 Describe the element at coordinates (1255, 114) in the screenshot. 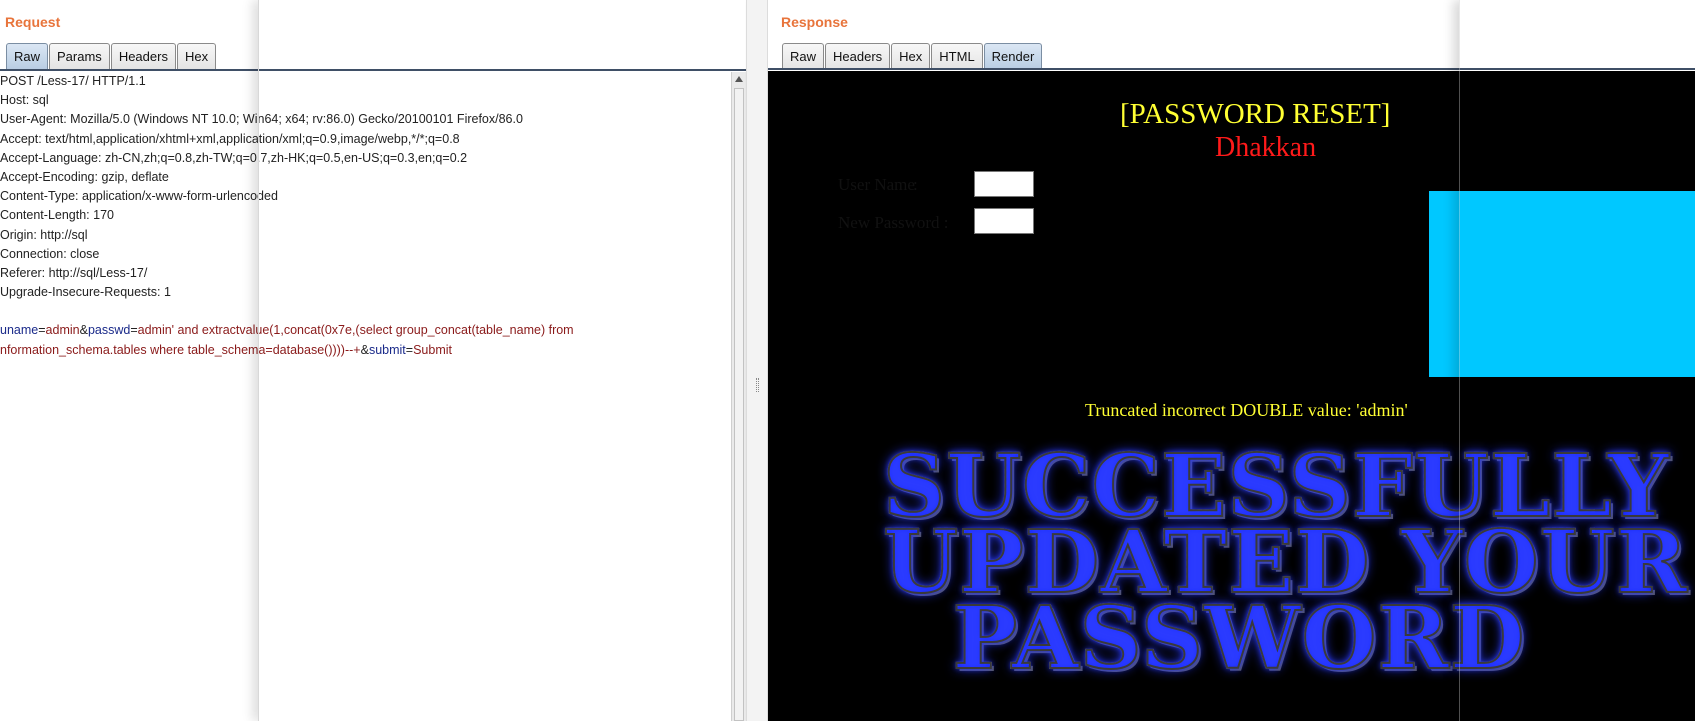

I see `page-heading: [PASSWORD RESET]` at that location.